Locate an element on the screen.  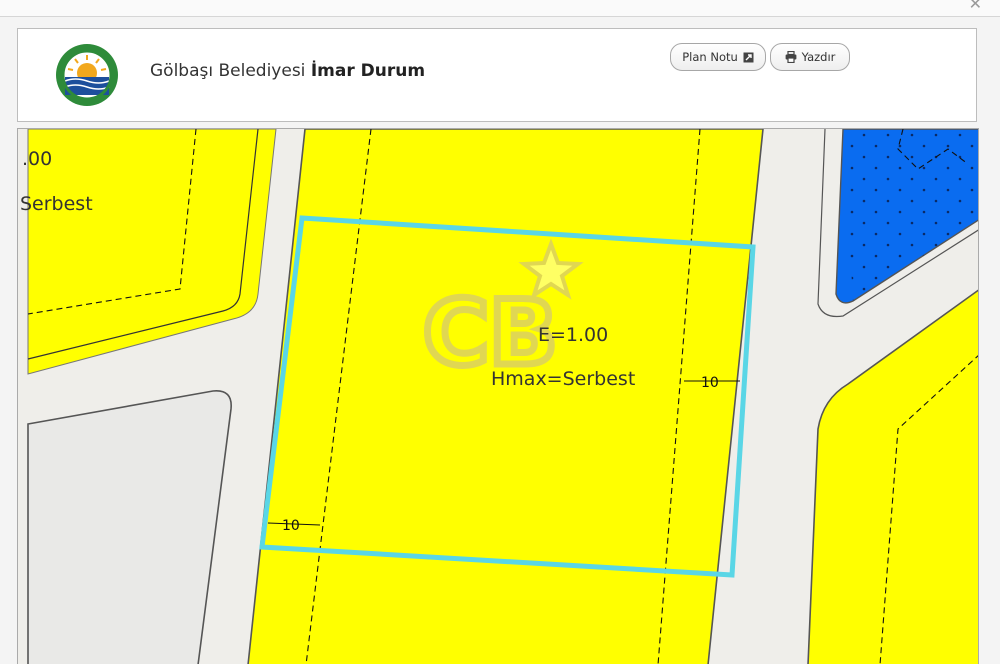
plan-note-button: Plan Notu is located at coordinates (718, 57).